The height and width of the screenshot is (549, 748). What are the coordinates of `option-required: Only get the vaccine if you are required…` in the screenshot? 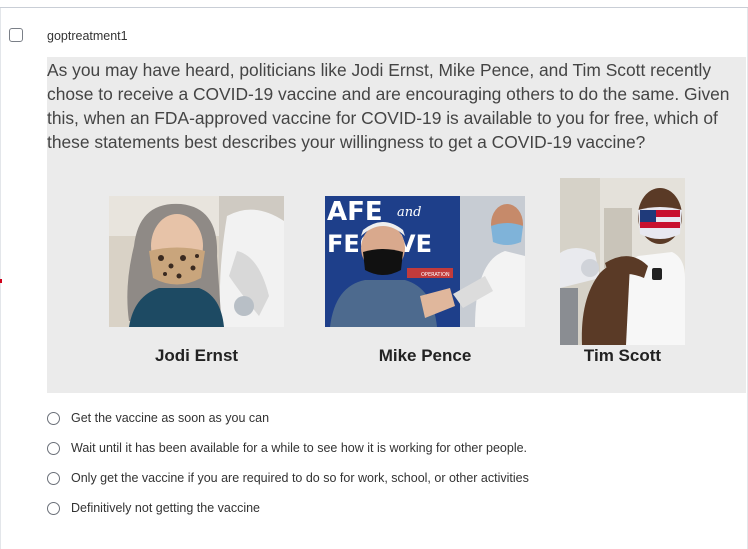 It's located at (288, 478).